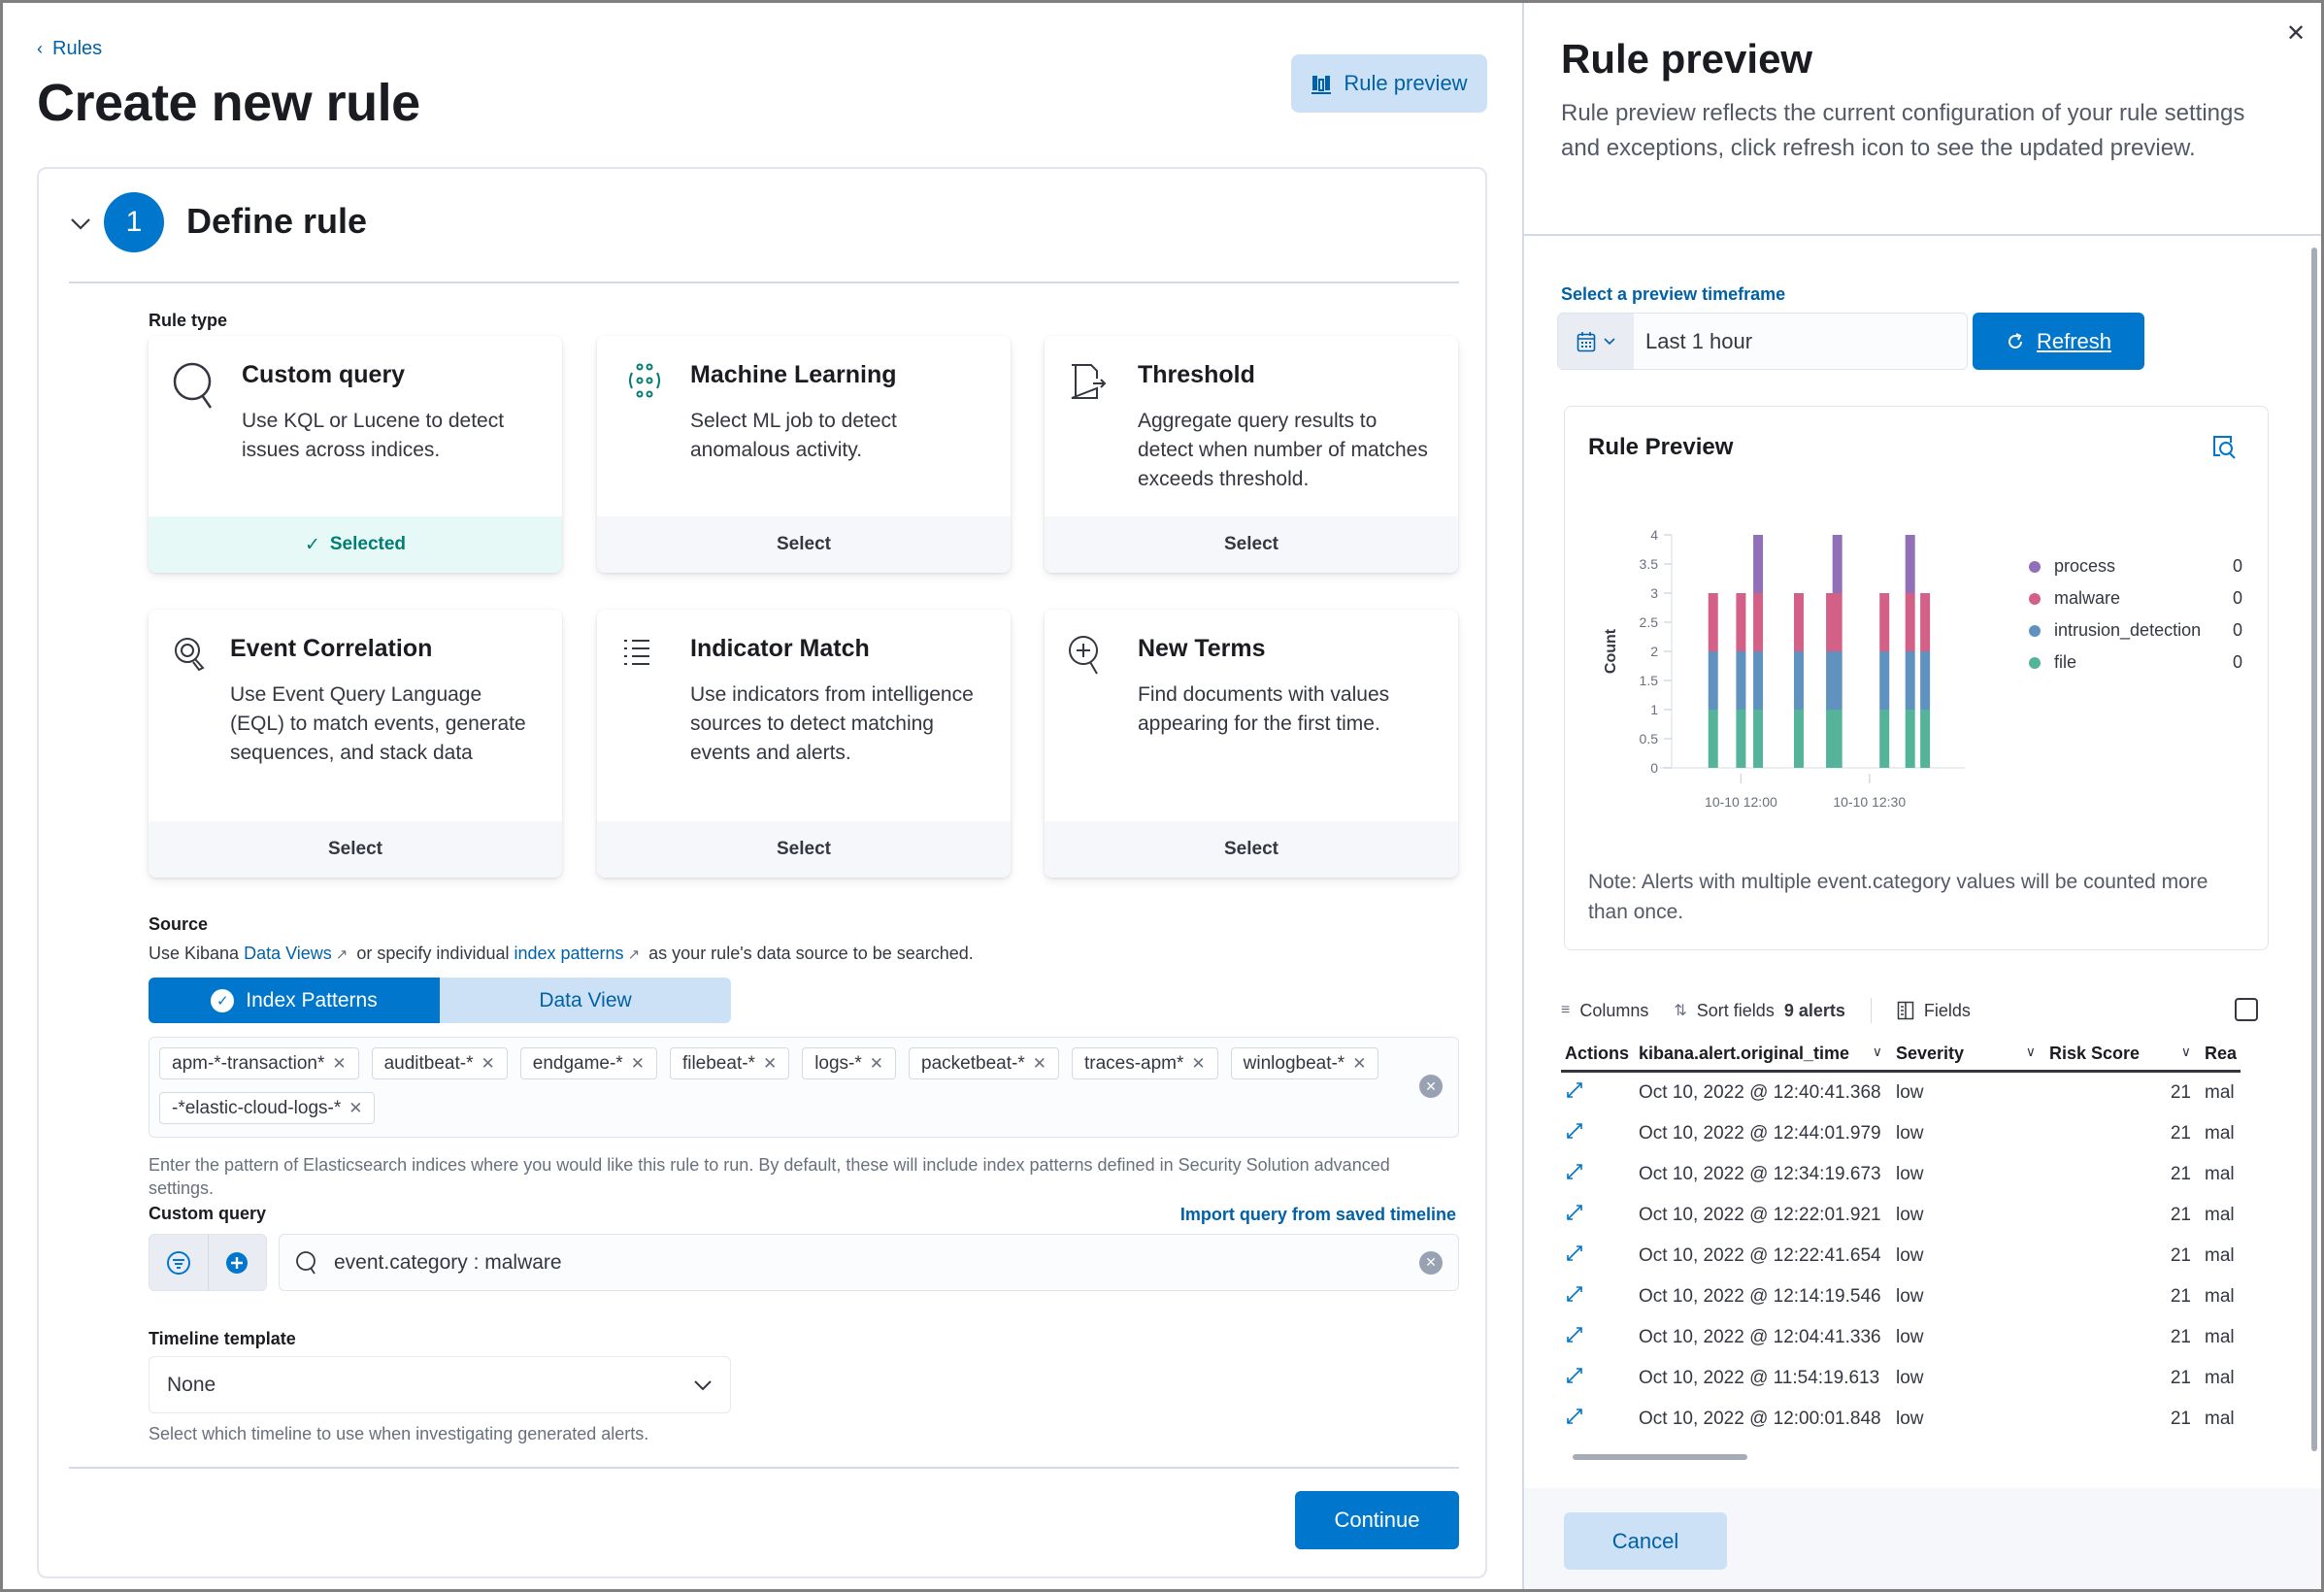 The width and height of the screenshot is (2324, 1592). I want to click on import-query-link: Import query from saved timeline, so click(1318, 1215).